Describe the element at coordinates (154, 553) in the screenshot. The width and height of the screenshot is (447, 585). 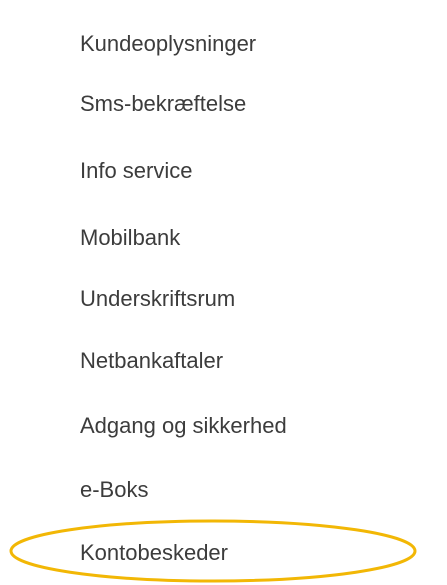
I see `menu-item-kontobeskeder: Kontobeskeder` at that location.